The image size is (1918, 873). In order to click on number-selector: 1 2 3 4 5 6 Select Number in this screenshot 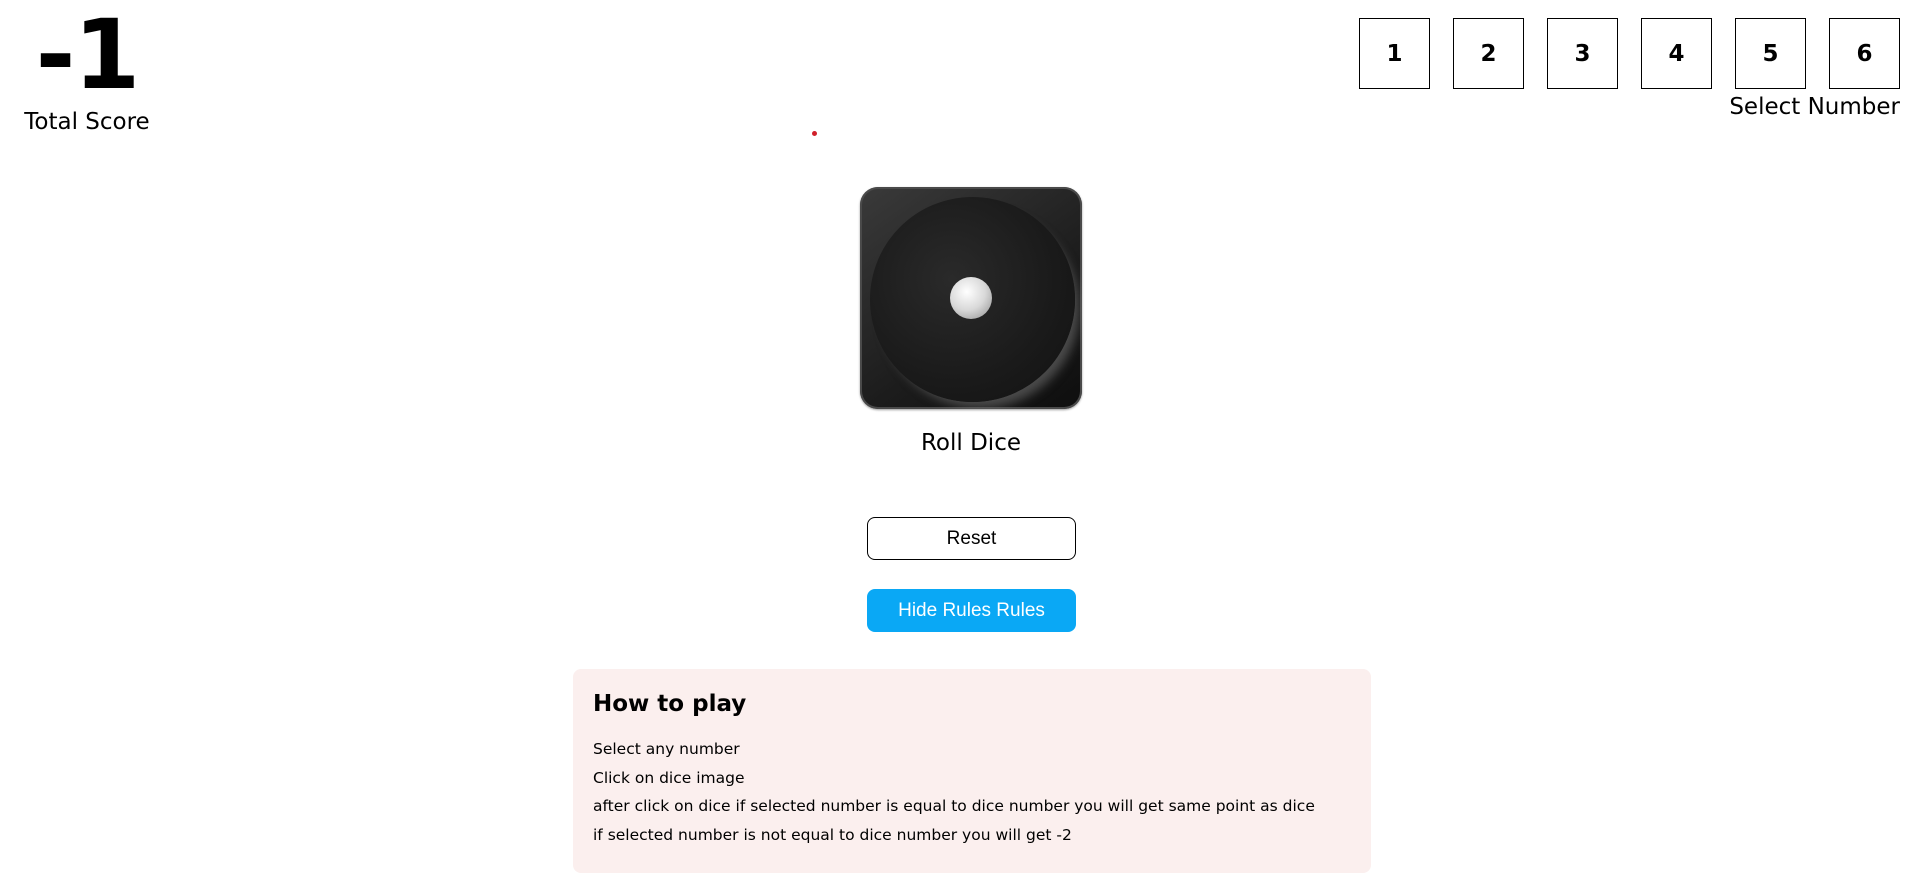, I will do `click(1629, 70)`.